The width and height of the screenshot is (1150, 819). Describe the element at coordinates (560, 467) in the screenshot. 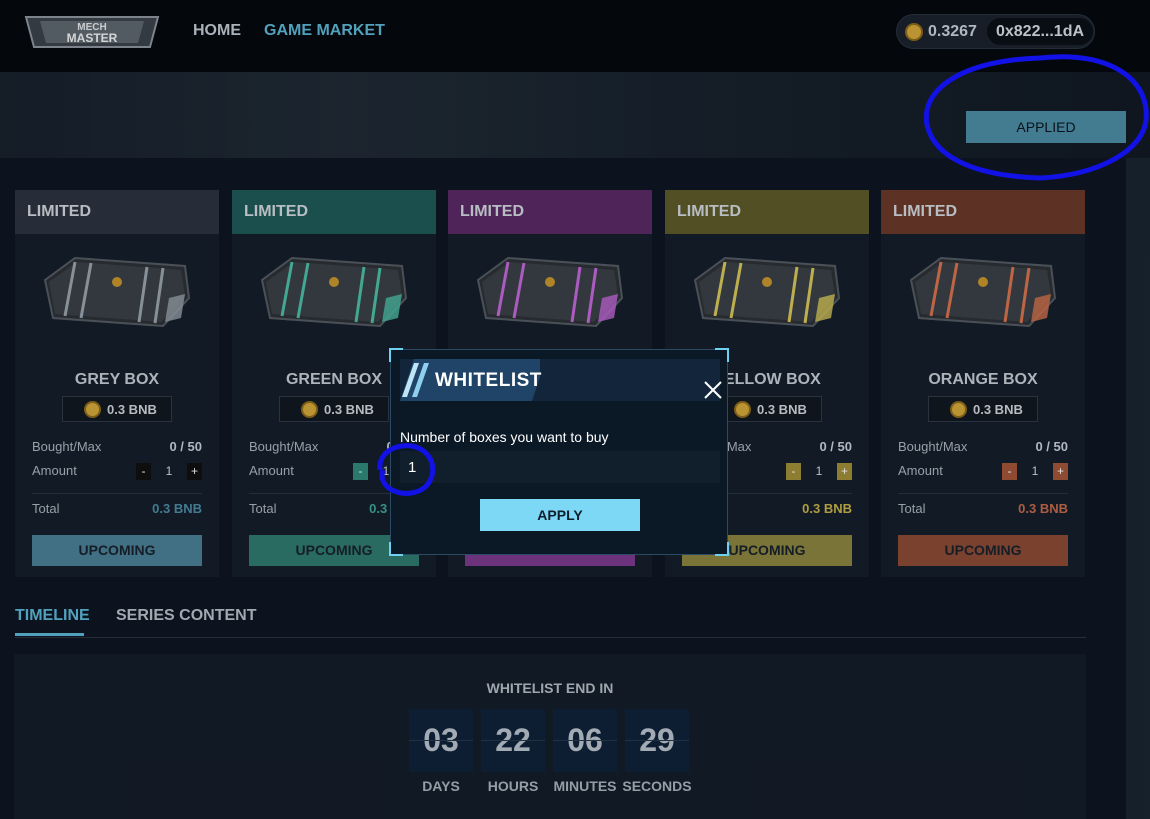

I see `box-count-input` at that location.